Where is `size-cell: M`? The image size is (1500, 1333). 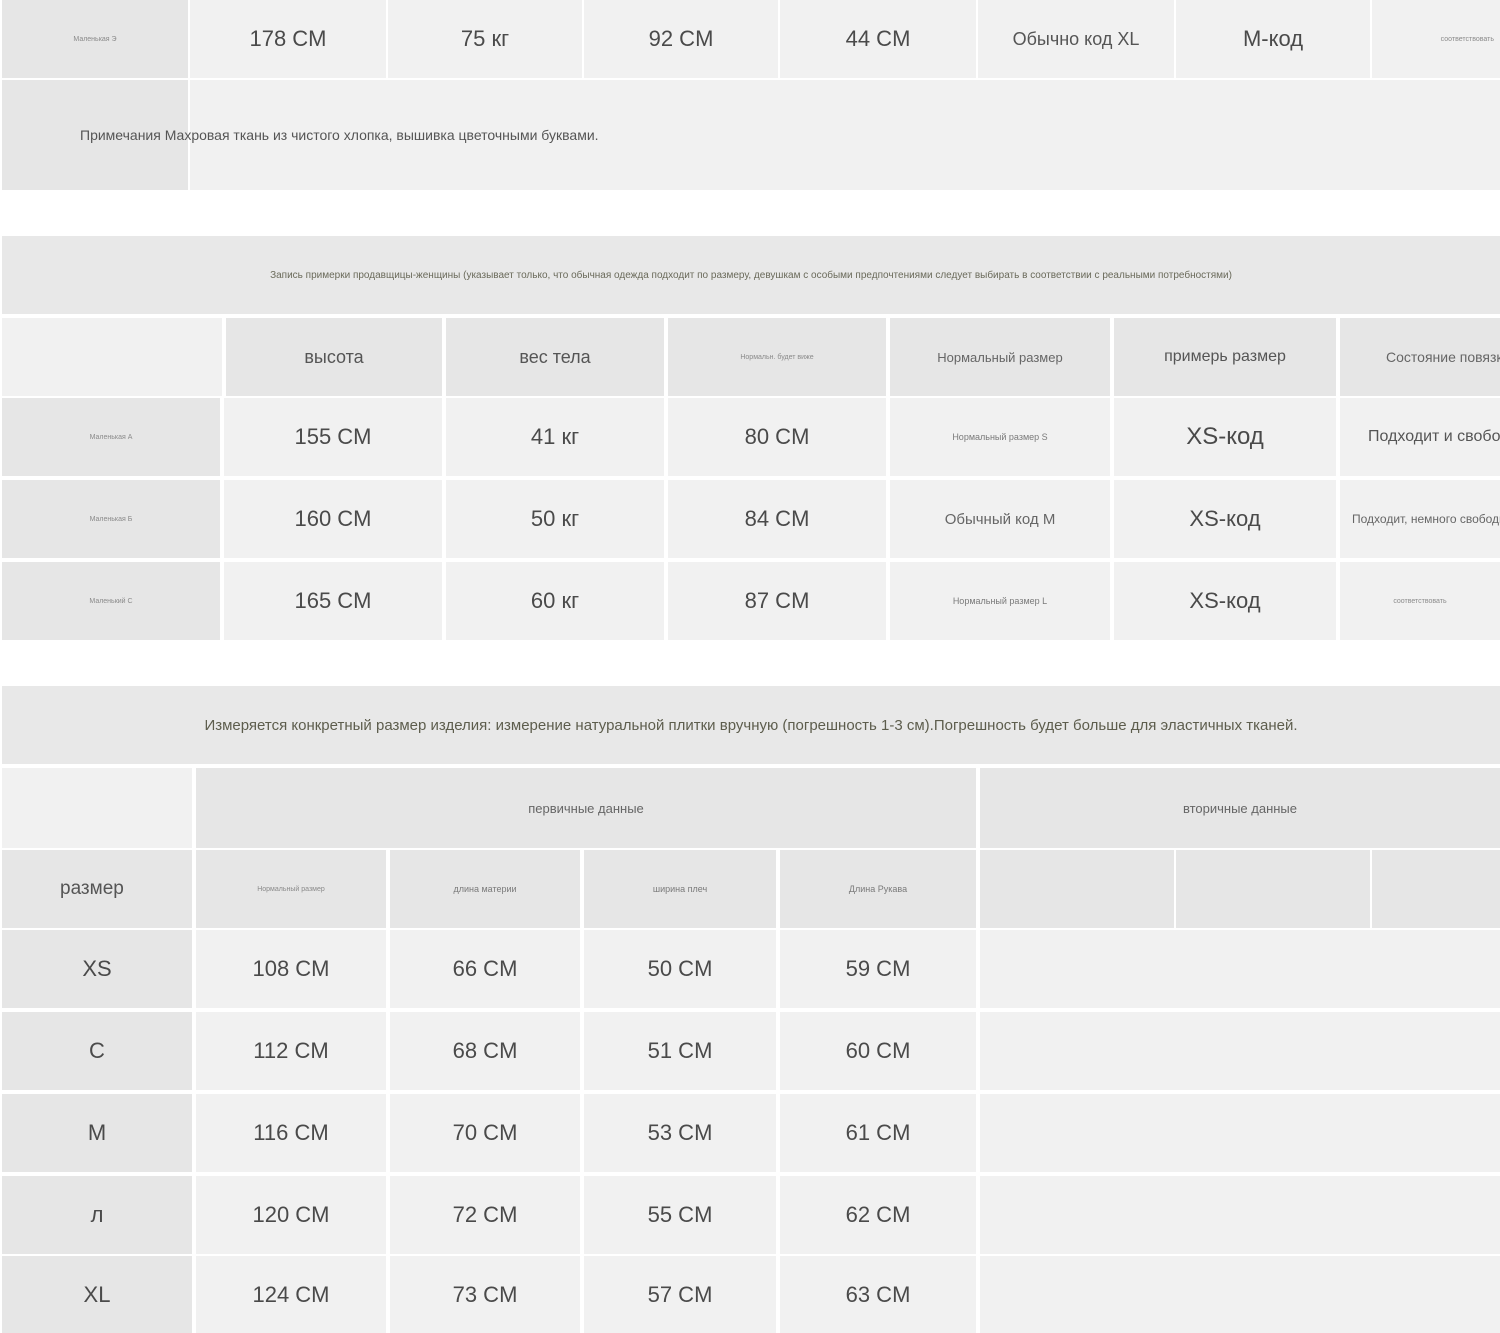
size-cell: M is located at coordinates (97, 1133).